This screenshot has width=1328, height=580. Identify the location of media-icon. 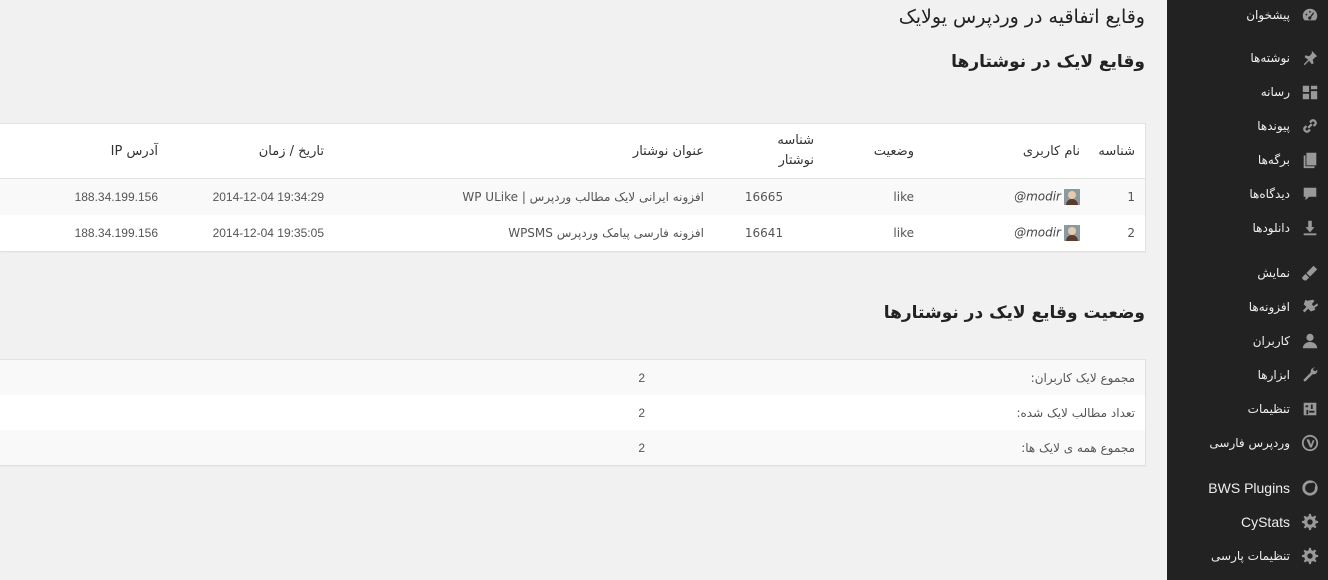
(1310, 92).